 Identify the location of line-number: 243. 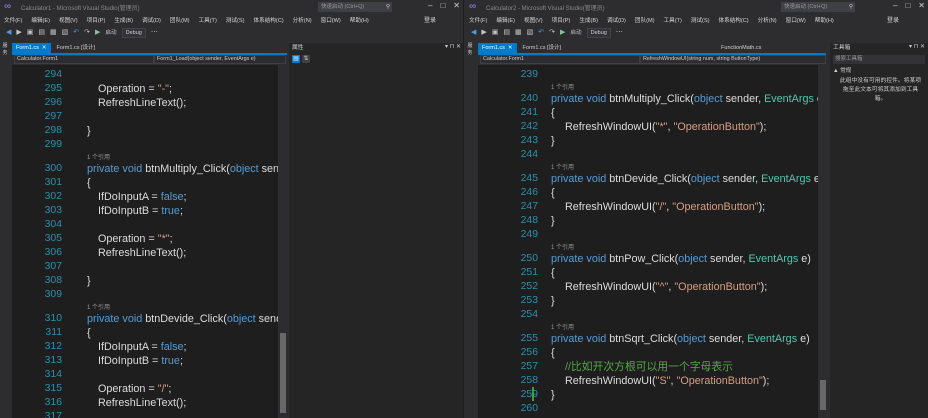
(529, 140).